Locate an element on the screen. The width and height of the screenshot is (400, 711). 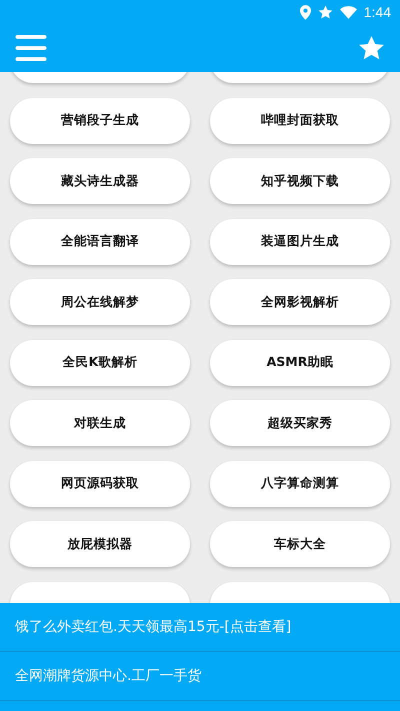
wifi-icon is located at coordinates (348, 12).